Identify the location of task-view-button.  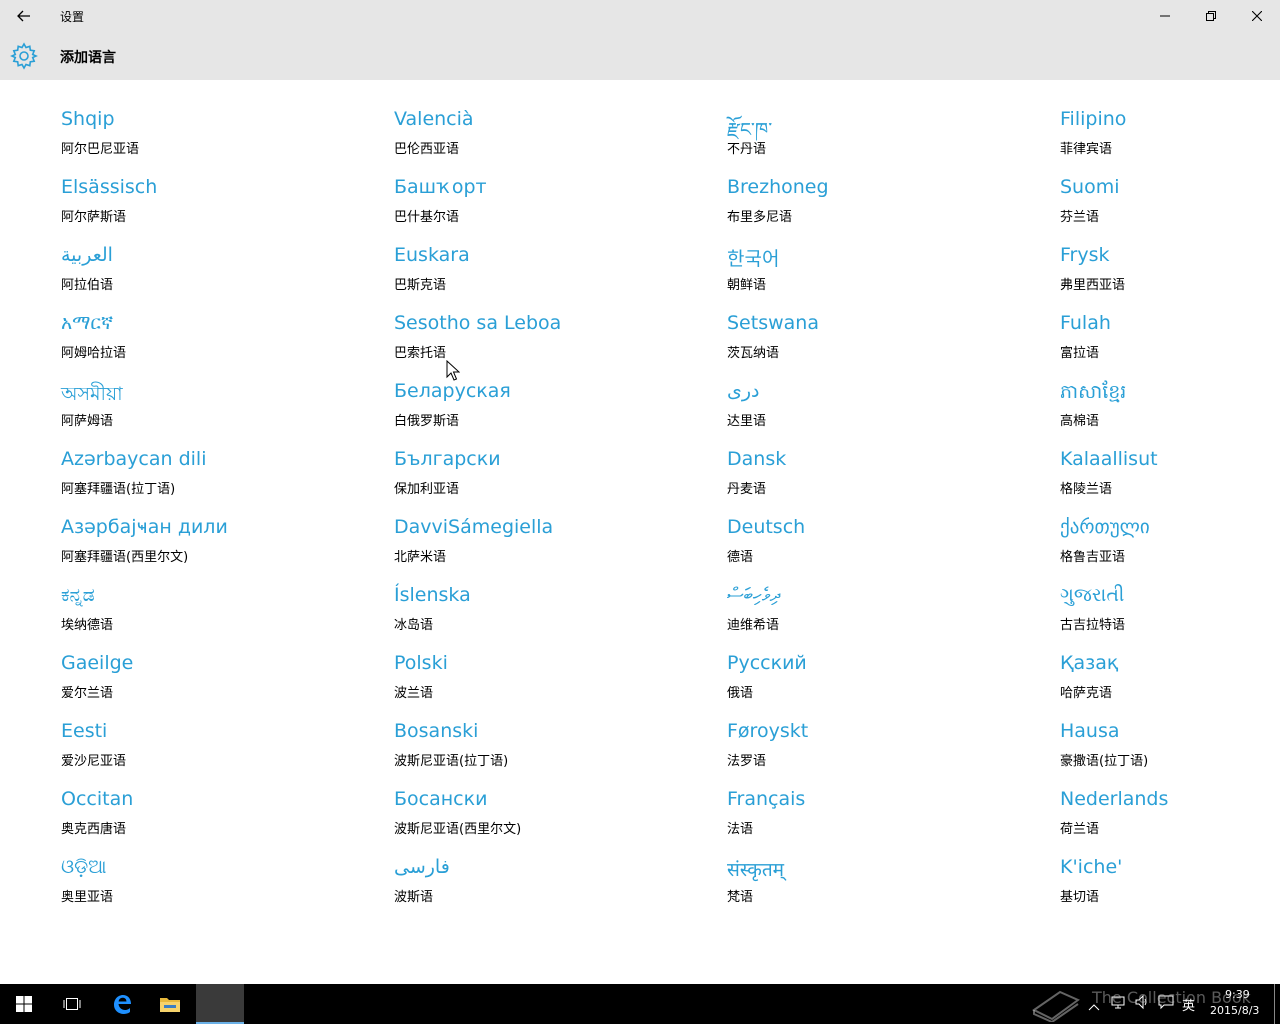
(72, 1004).